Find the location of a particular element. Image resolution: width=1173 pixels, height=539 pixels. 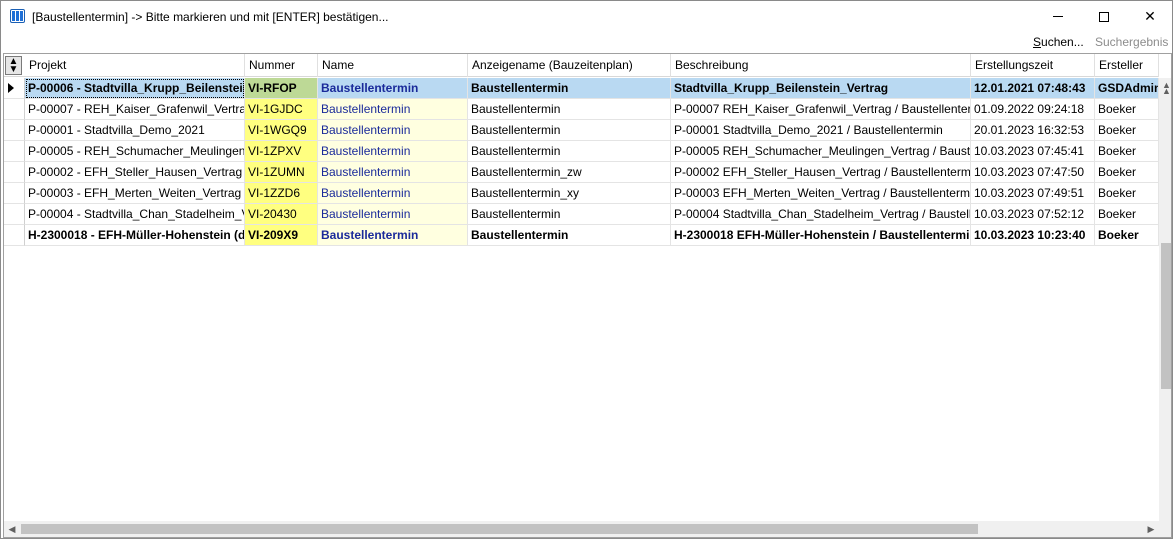

minimize-icon is located at coordinates (1058, 16).